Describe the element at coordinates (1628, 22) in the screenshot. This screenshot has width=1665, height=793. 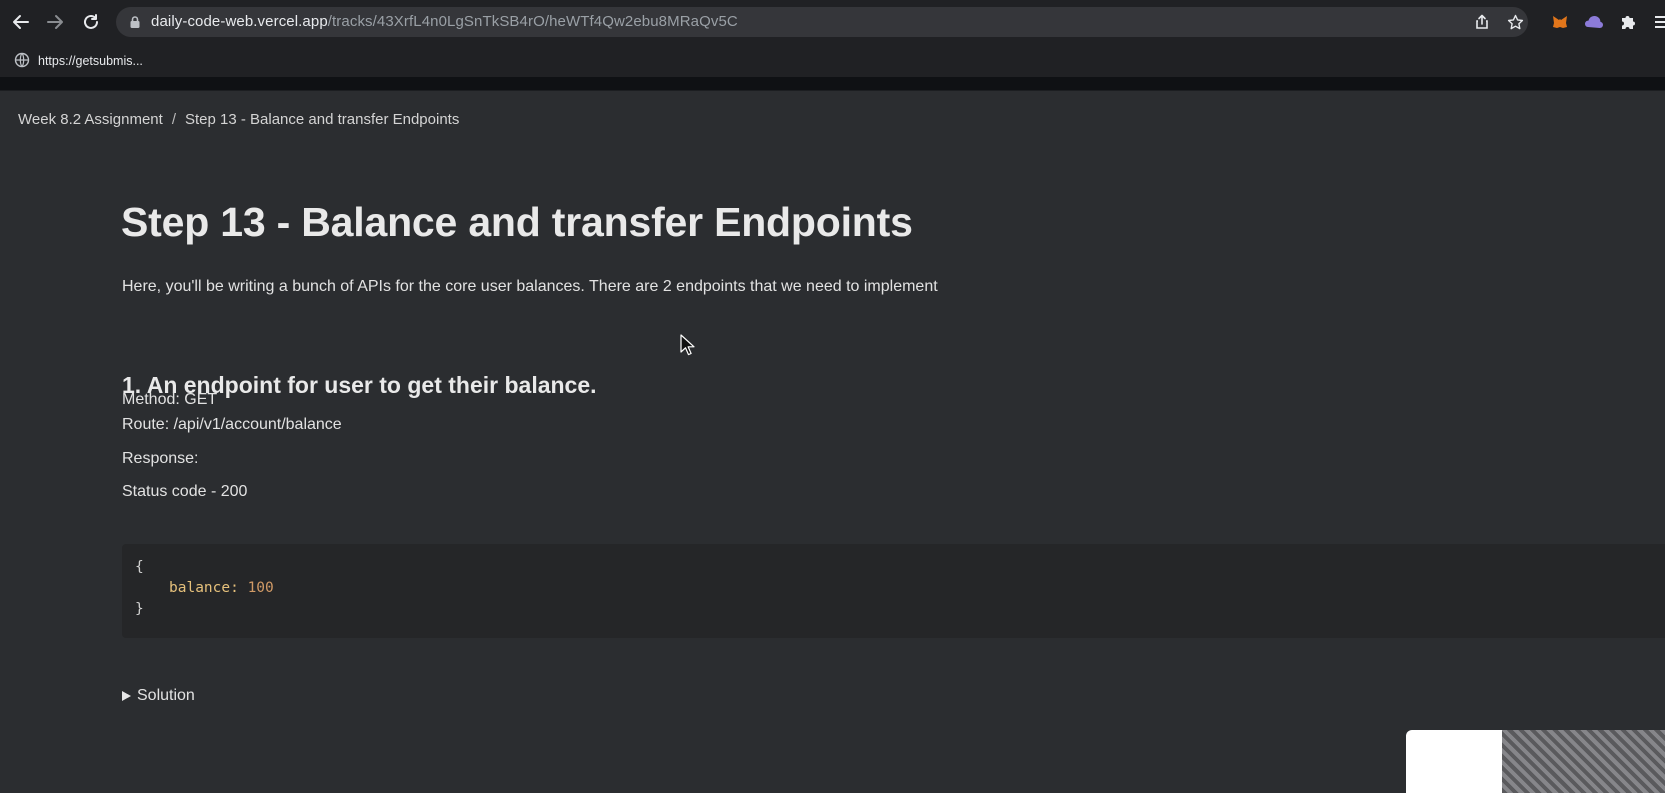
I see `puzzle-icon` at that location.